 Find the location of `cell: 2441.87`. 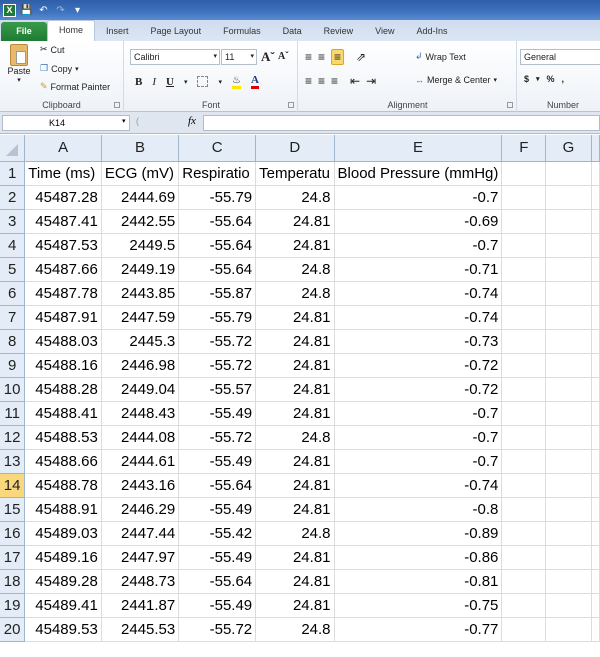

cell: 2441.87 is located at coordinates (140, 605).